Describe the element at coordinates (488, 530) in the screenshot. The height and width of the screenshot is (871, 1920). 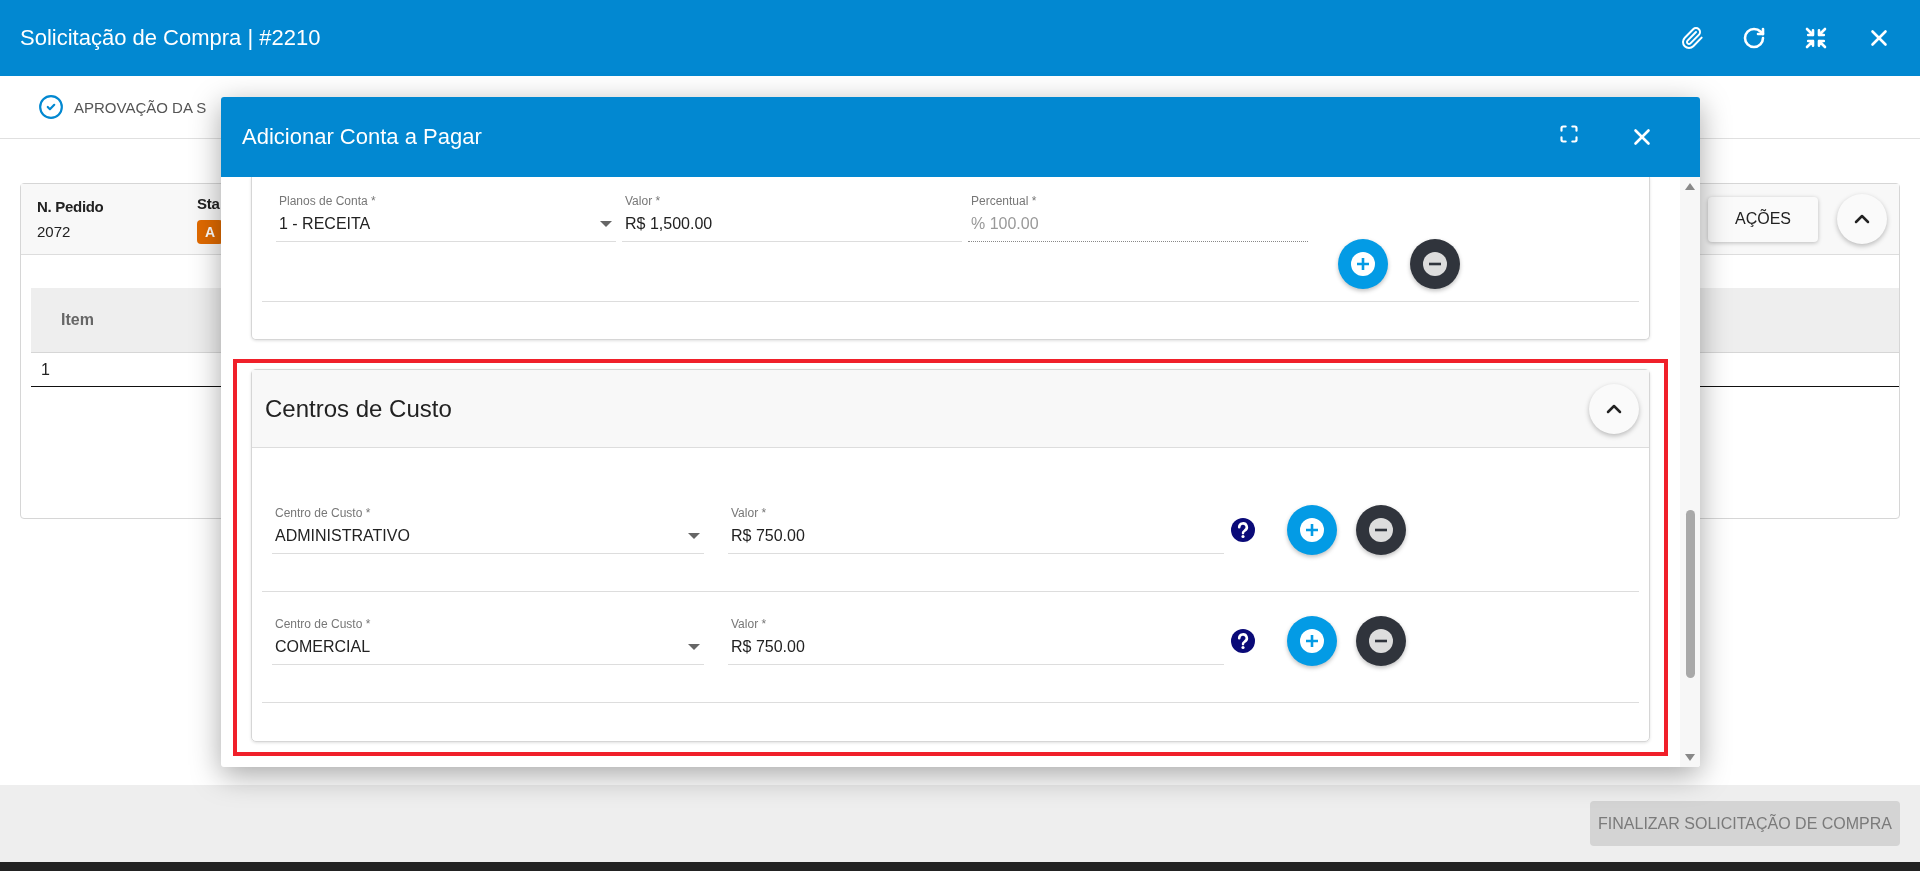
I see `cost-center-dropdown: Centro de Custo * ADMINISTRATIVO` at that location.